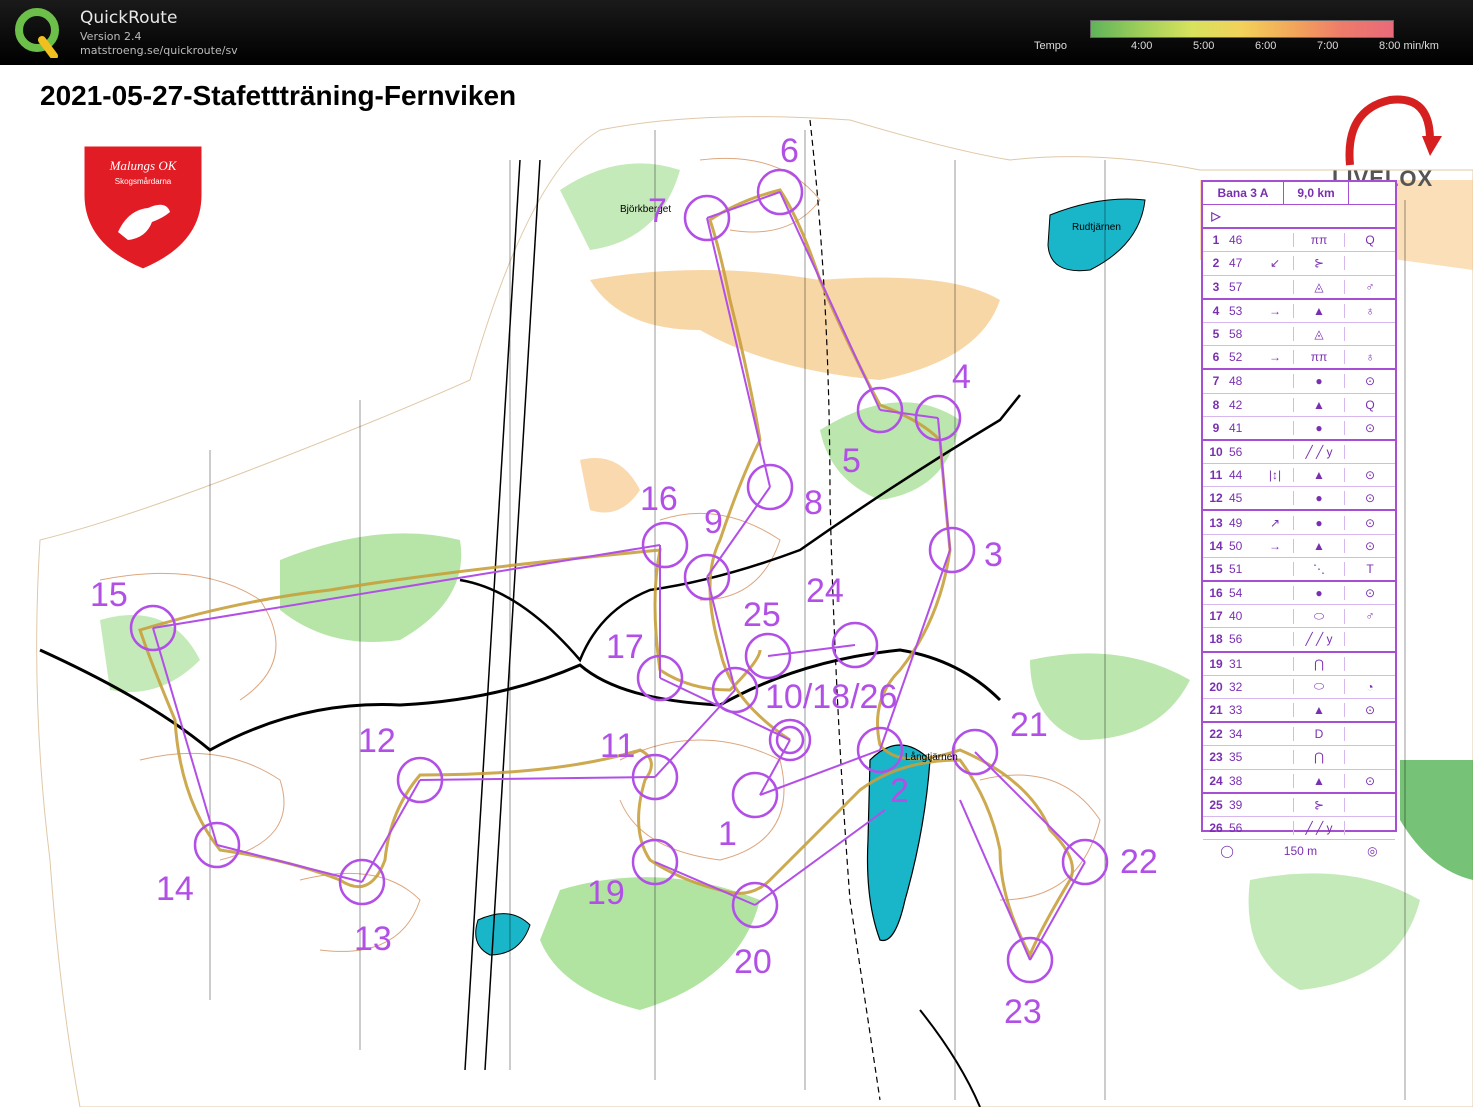 The width and height of the screenshot is (1473, 1107). I want to click on legend-row-number: 4, so click(1216, 310).